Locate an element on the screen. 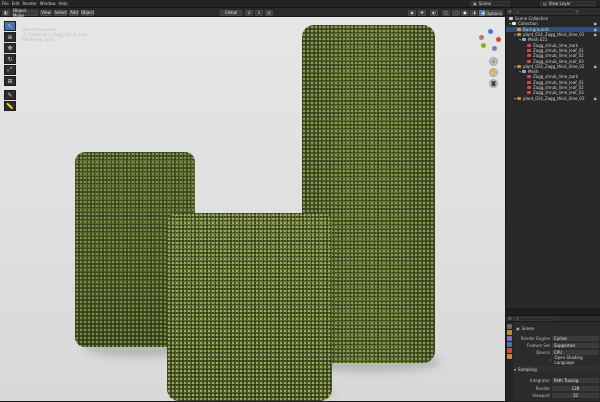  view-layer-icon: ▤ is located at coordinates (545, 3).